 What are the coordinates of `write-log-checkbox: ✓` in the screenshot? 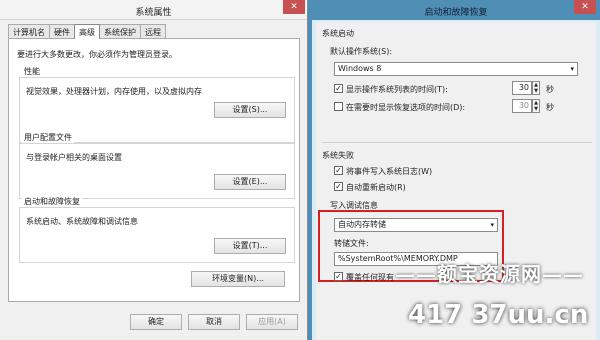 It's located at (338, 170).